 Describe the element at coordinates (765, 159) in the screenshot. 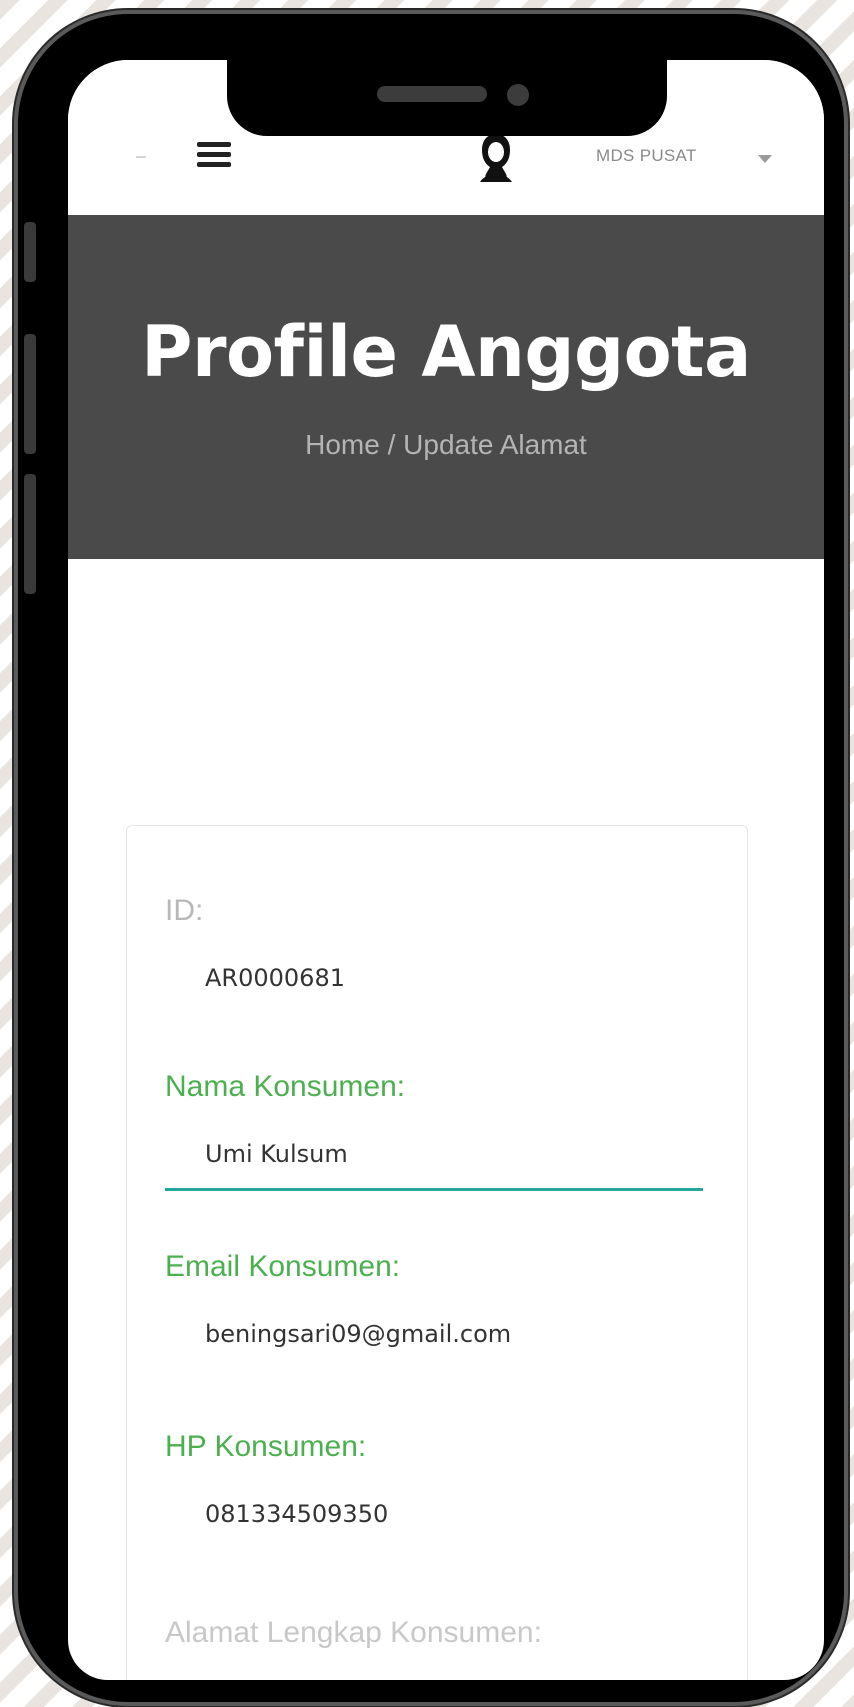

I see `caret-down-icon` at that location.